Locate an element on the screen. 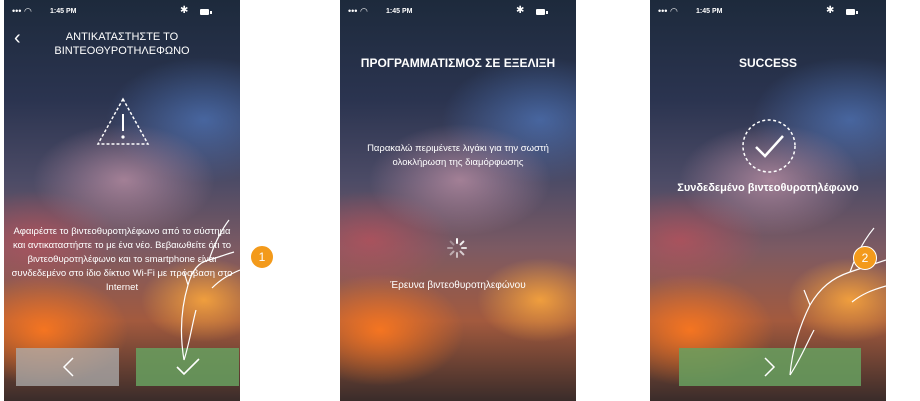  back-arrow-icon: ‹ is located at coordinates (17, 38).